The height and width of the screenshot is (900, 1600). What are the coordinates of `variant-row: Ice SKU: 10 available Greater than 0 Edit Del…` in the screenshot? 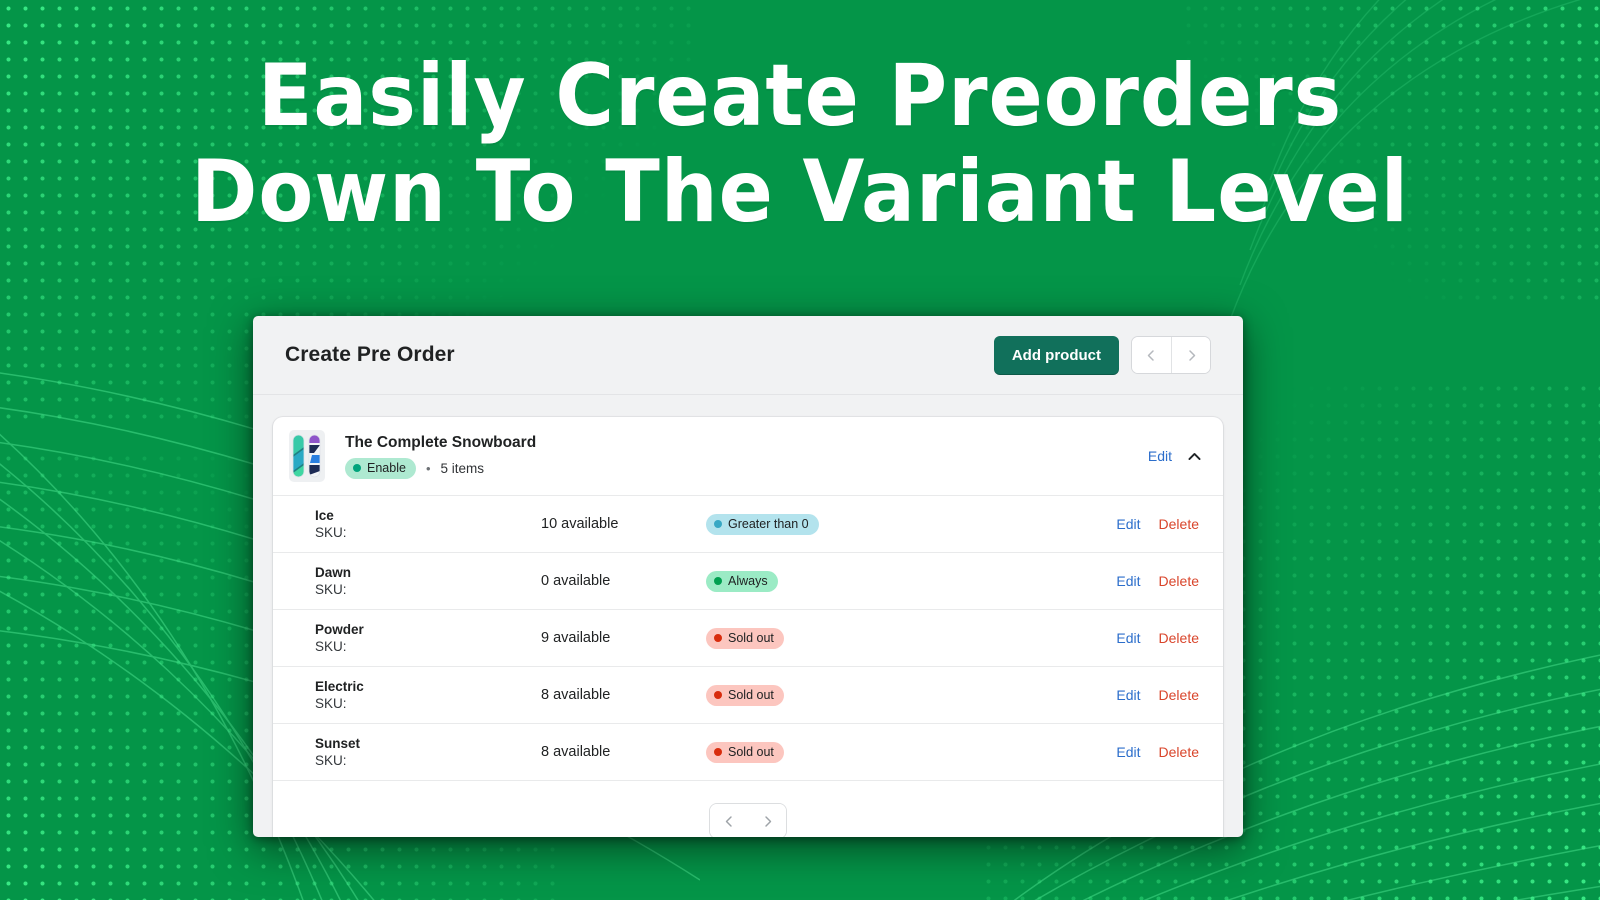 It's located at (748, 523).